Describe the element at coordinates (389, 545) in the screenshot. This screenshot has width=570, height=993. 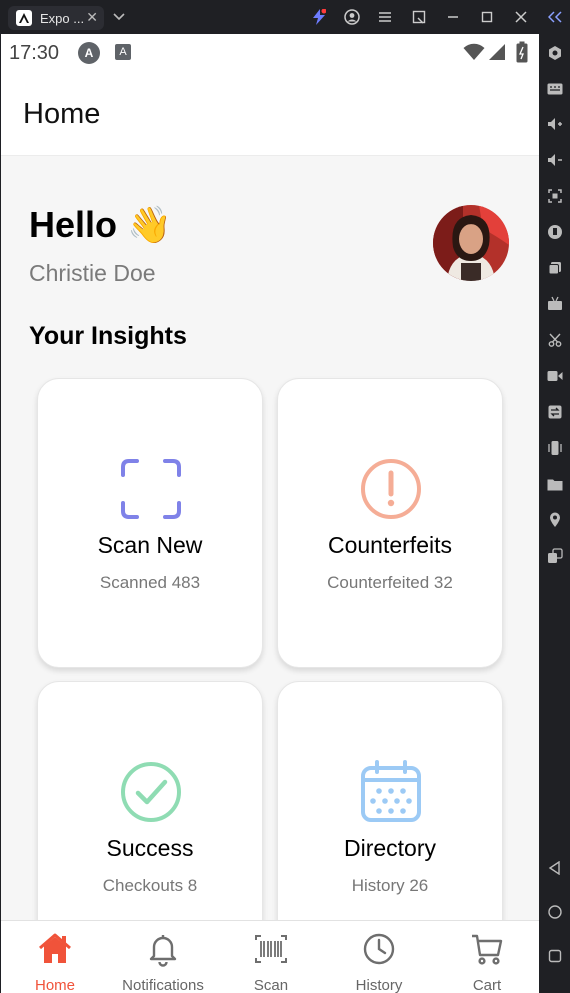
I see `card-title: Counterfeits` at that location.